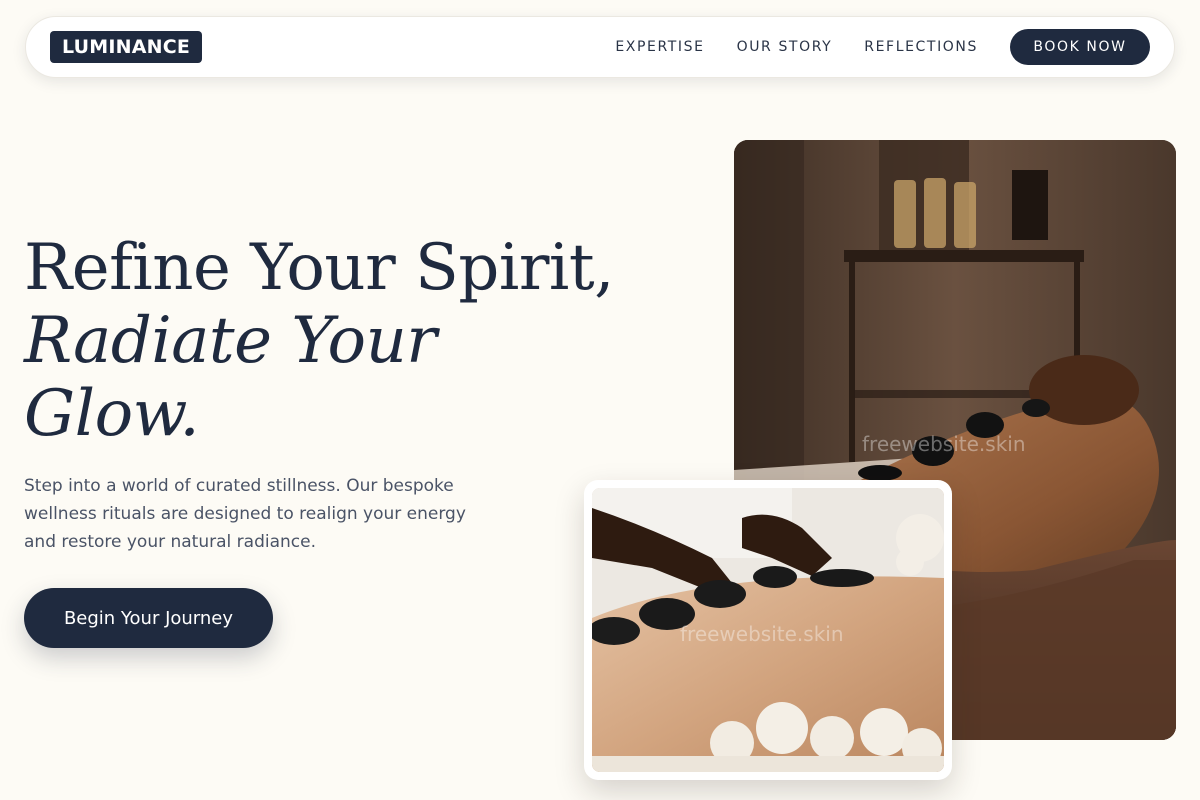 The width and height of the screenshot is (1200, 800). What do you see at coordinates (659, 47) in the screenshot?
I see `nav-link-expertise: EXPERTISE` at bounding box center [659, 47].